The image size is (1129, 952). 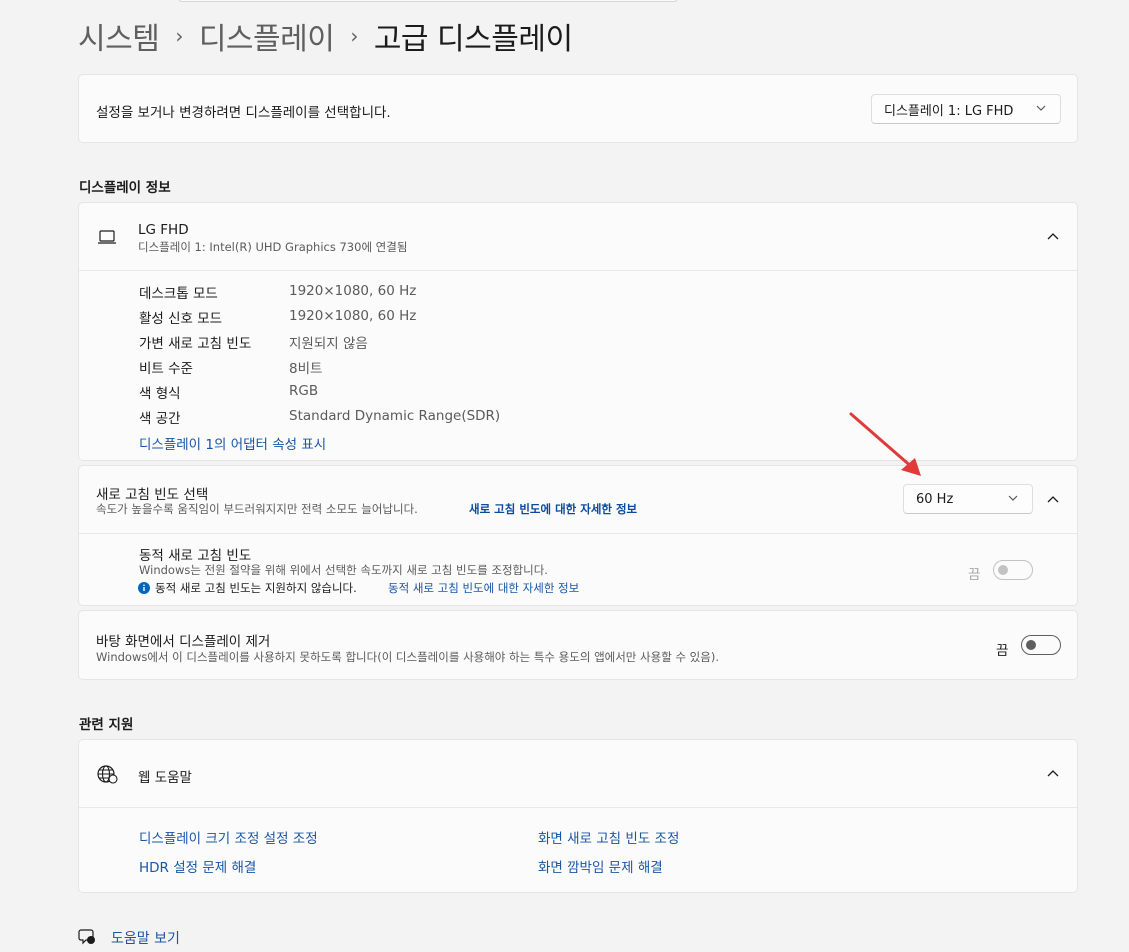 What do you see at coordinates (195, 344) in the screenshot?
I see `info-label: 가변 새로 고침 빈도` at bounding box center [195, 344].